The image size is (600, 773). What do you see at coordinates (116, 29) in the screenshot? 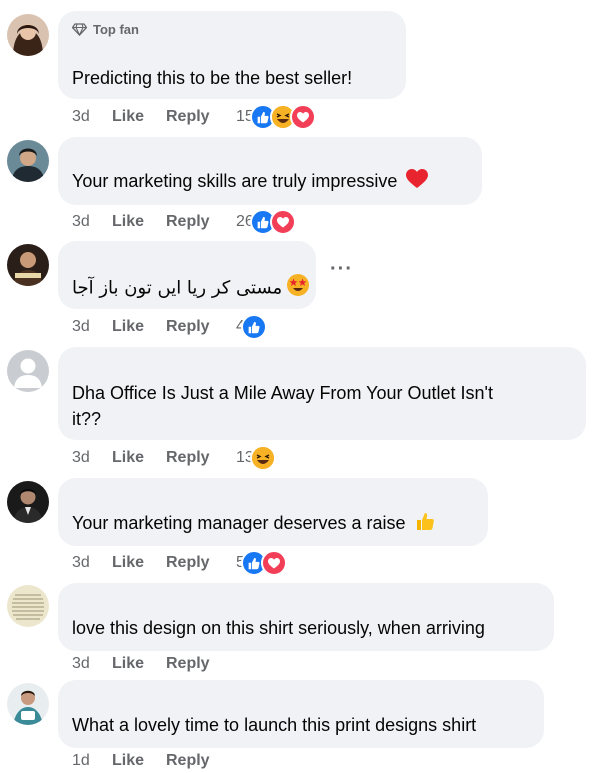
I see `badge-label: Top fan` at bounding box center [116, 29].